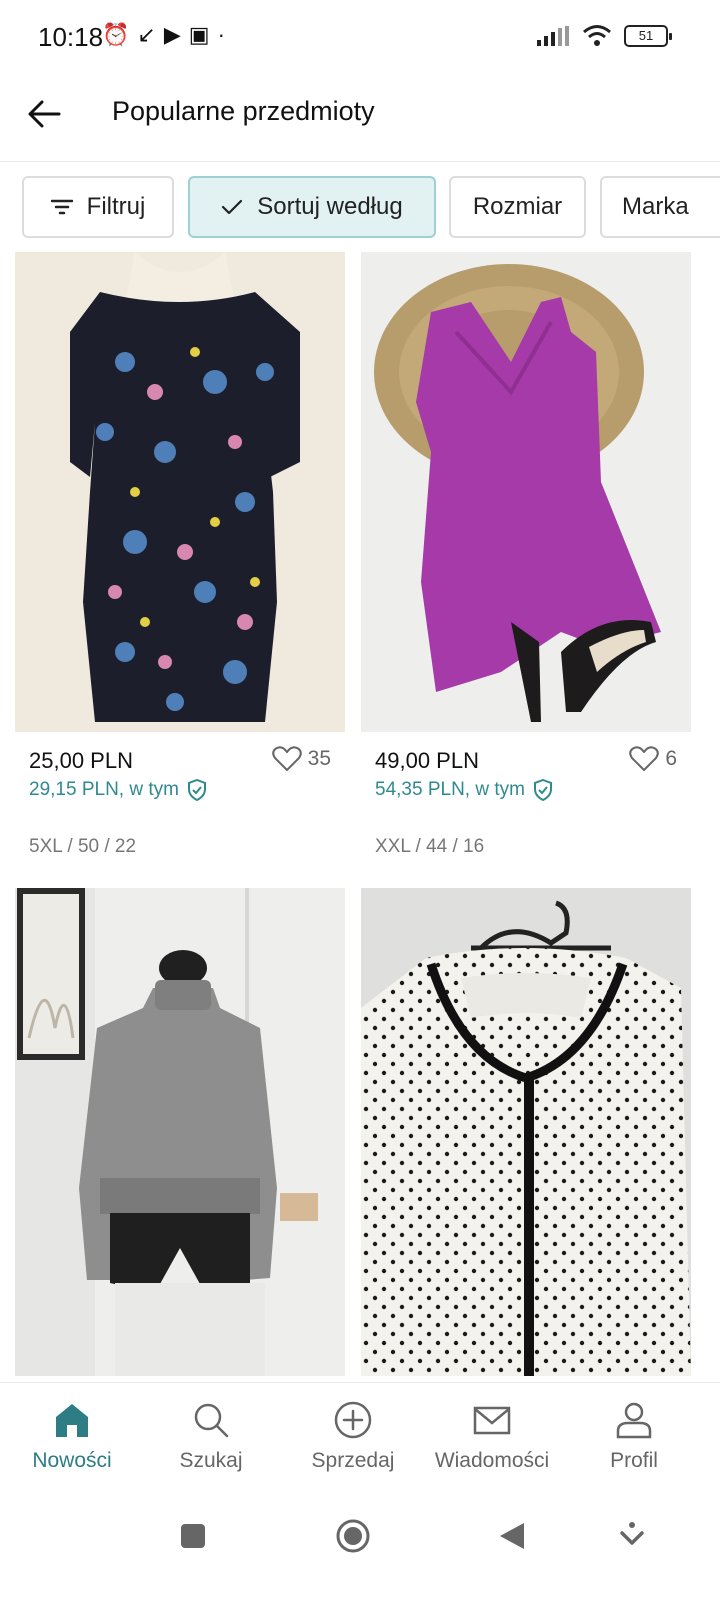 Image resolution: width=720 pixels, height=1599 pixels. I want to click on system-back-button, so click(512, 1536).